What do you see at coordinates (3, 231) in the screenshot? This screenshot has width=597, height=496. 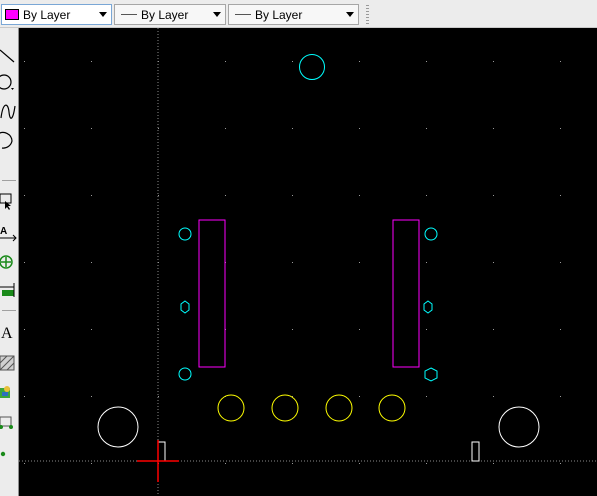 I see `svg-text: A` at bounding box center [3, 231].